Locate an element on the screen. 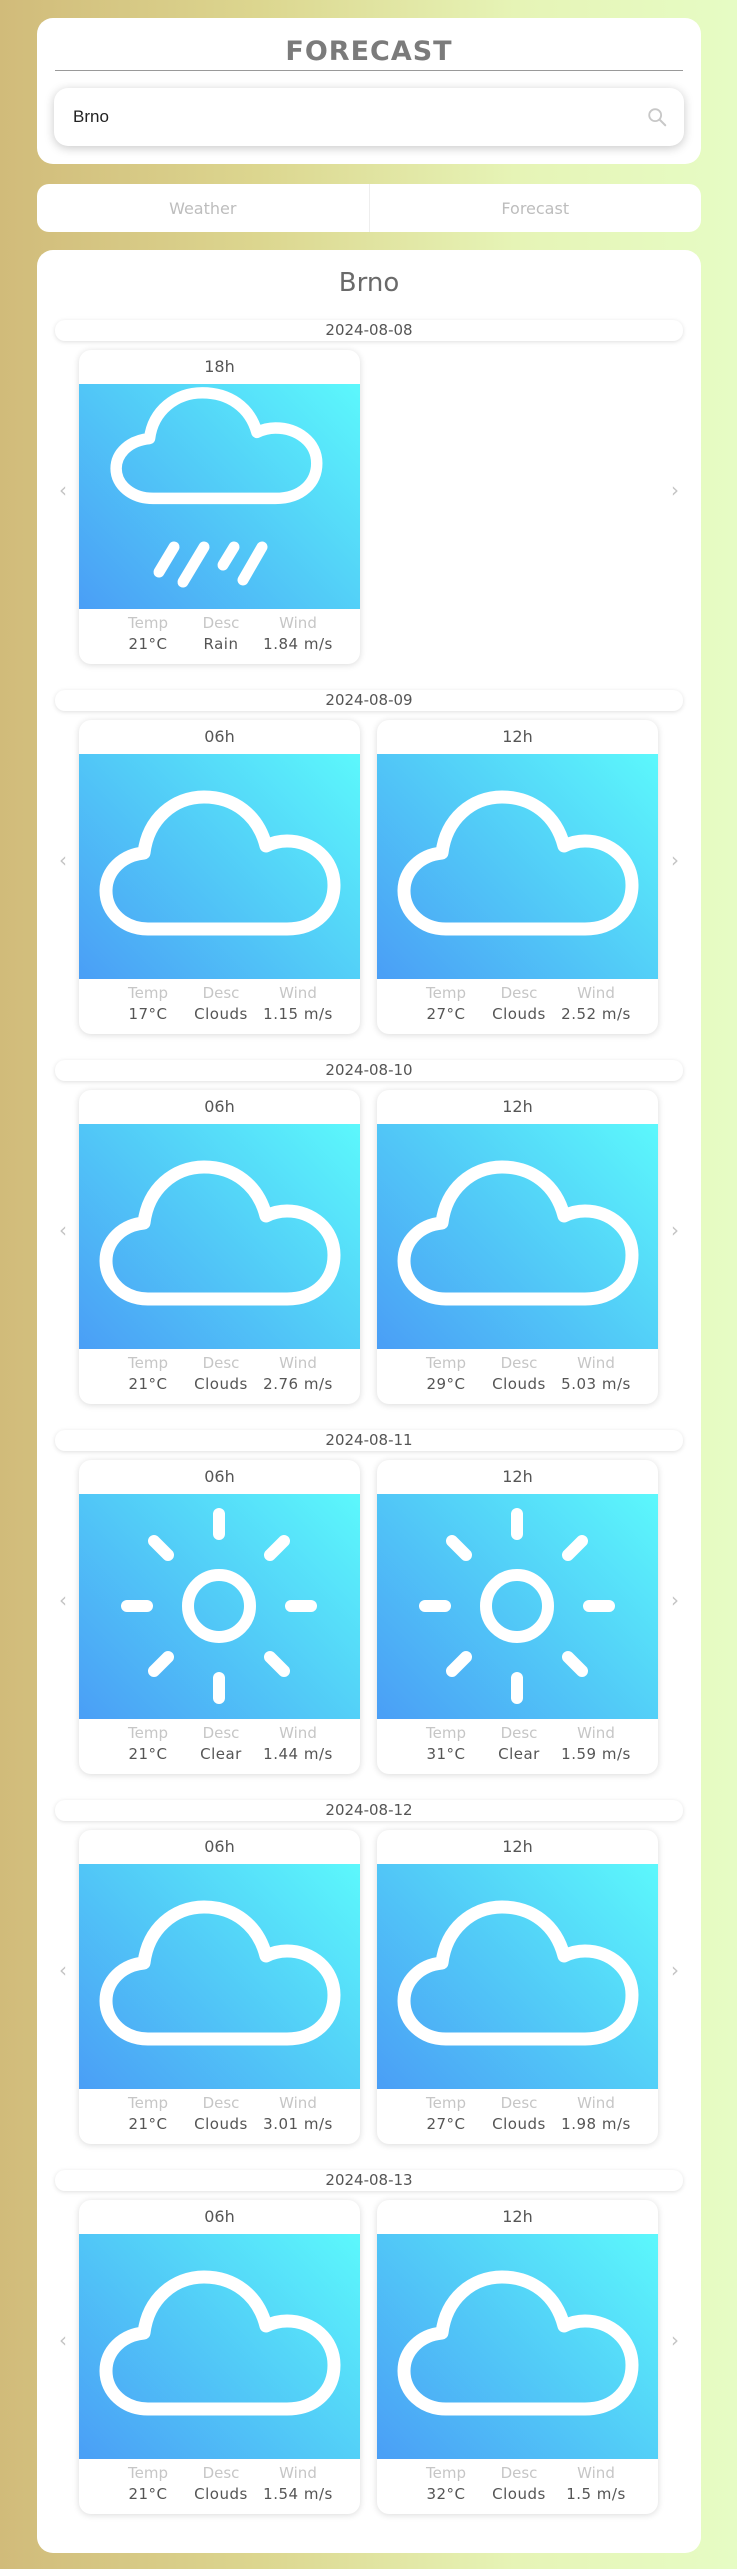  card-stats: Temp 21°C Desc Rain Wind 1.84 m/s is located at coordinates (219, 637).